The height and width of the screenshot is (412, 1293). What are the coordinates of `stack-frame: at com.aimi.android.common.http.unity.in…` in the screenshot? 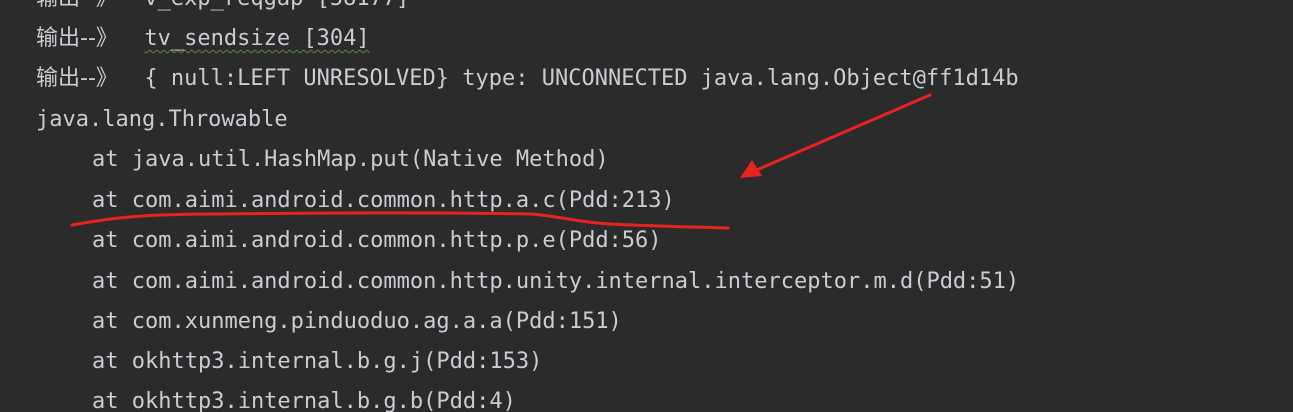 It's located at (555, 282).